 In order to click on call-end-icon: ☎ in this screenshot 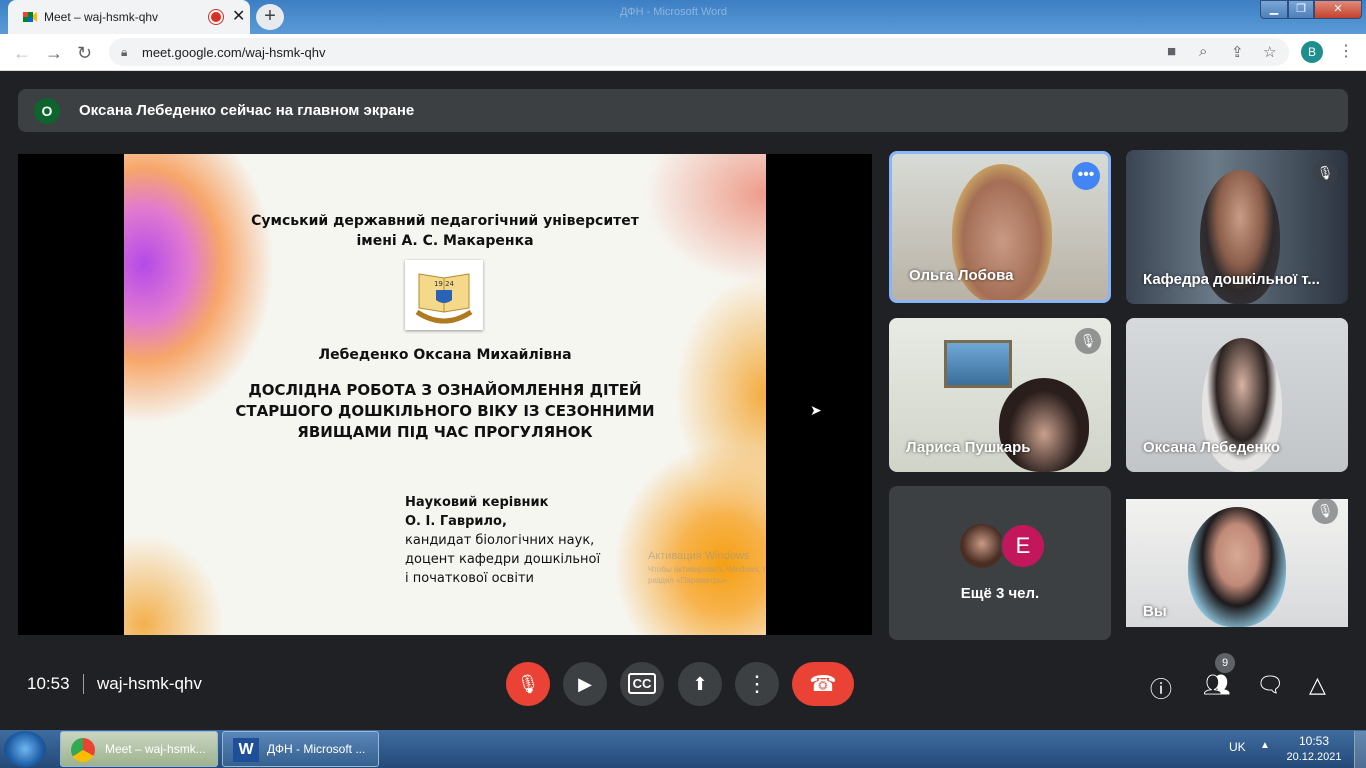, I will do `click(823, 683)`.